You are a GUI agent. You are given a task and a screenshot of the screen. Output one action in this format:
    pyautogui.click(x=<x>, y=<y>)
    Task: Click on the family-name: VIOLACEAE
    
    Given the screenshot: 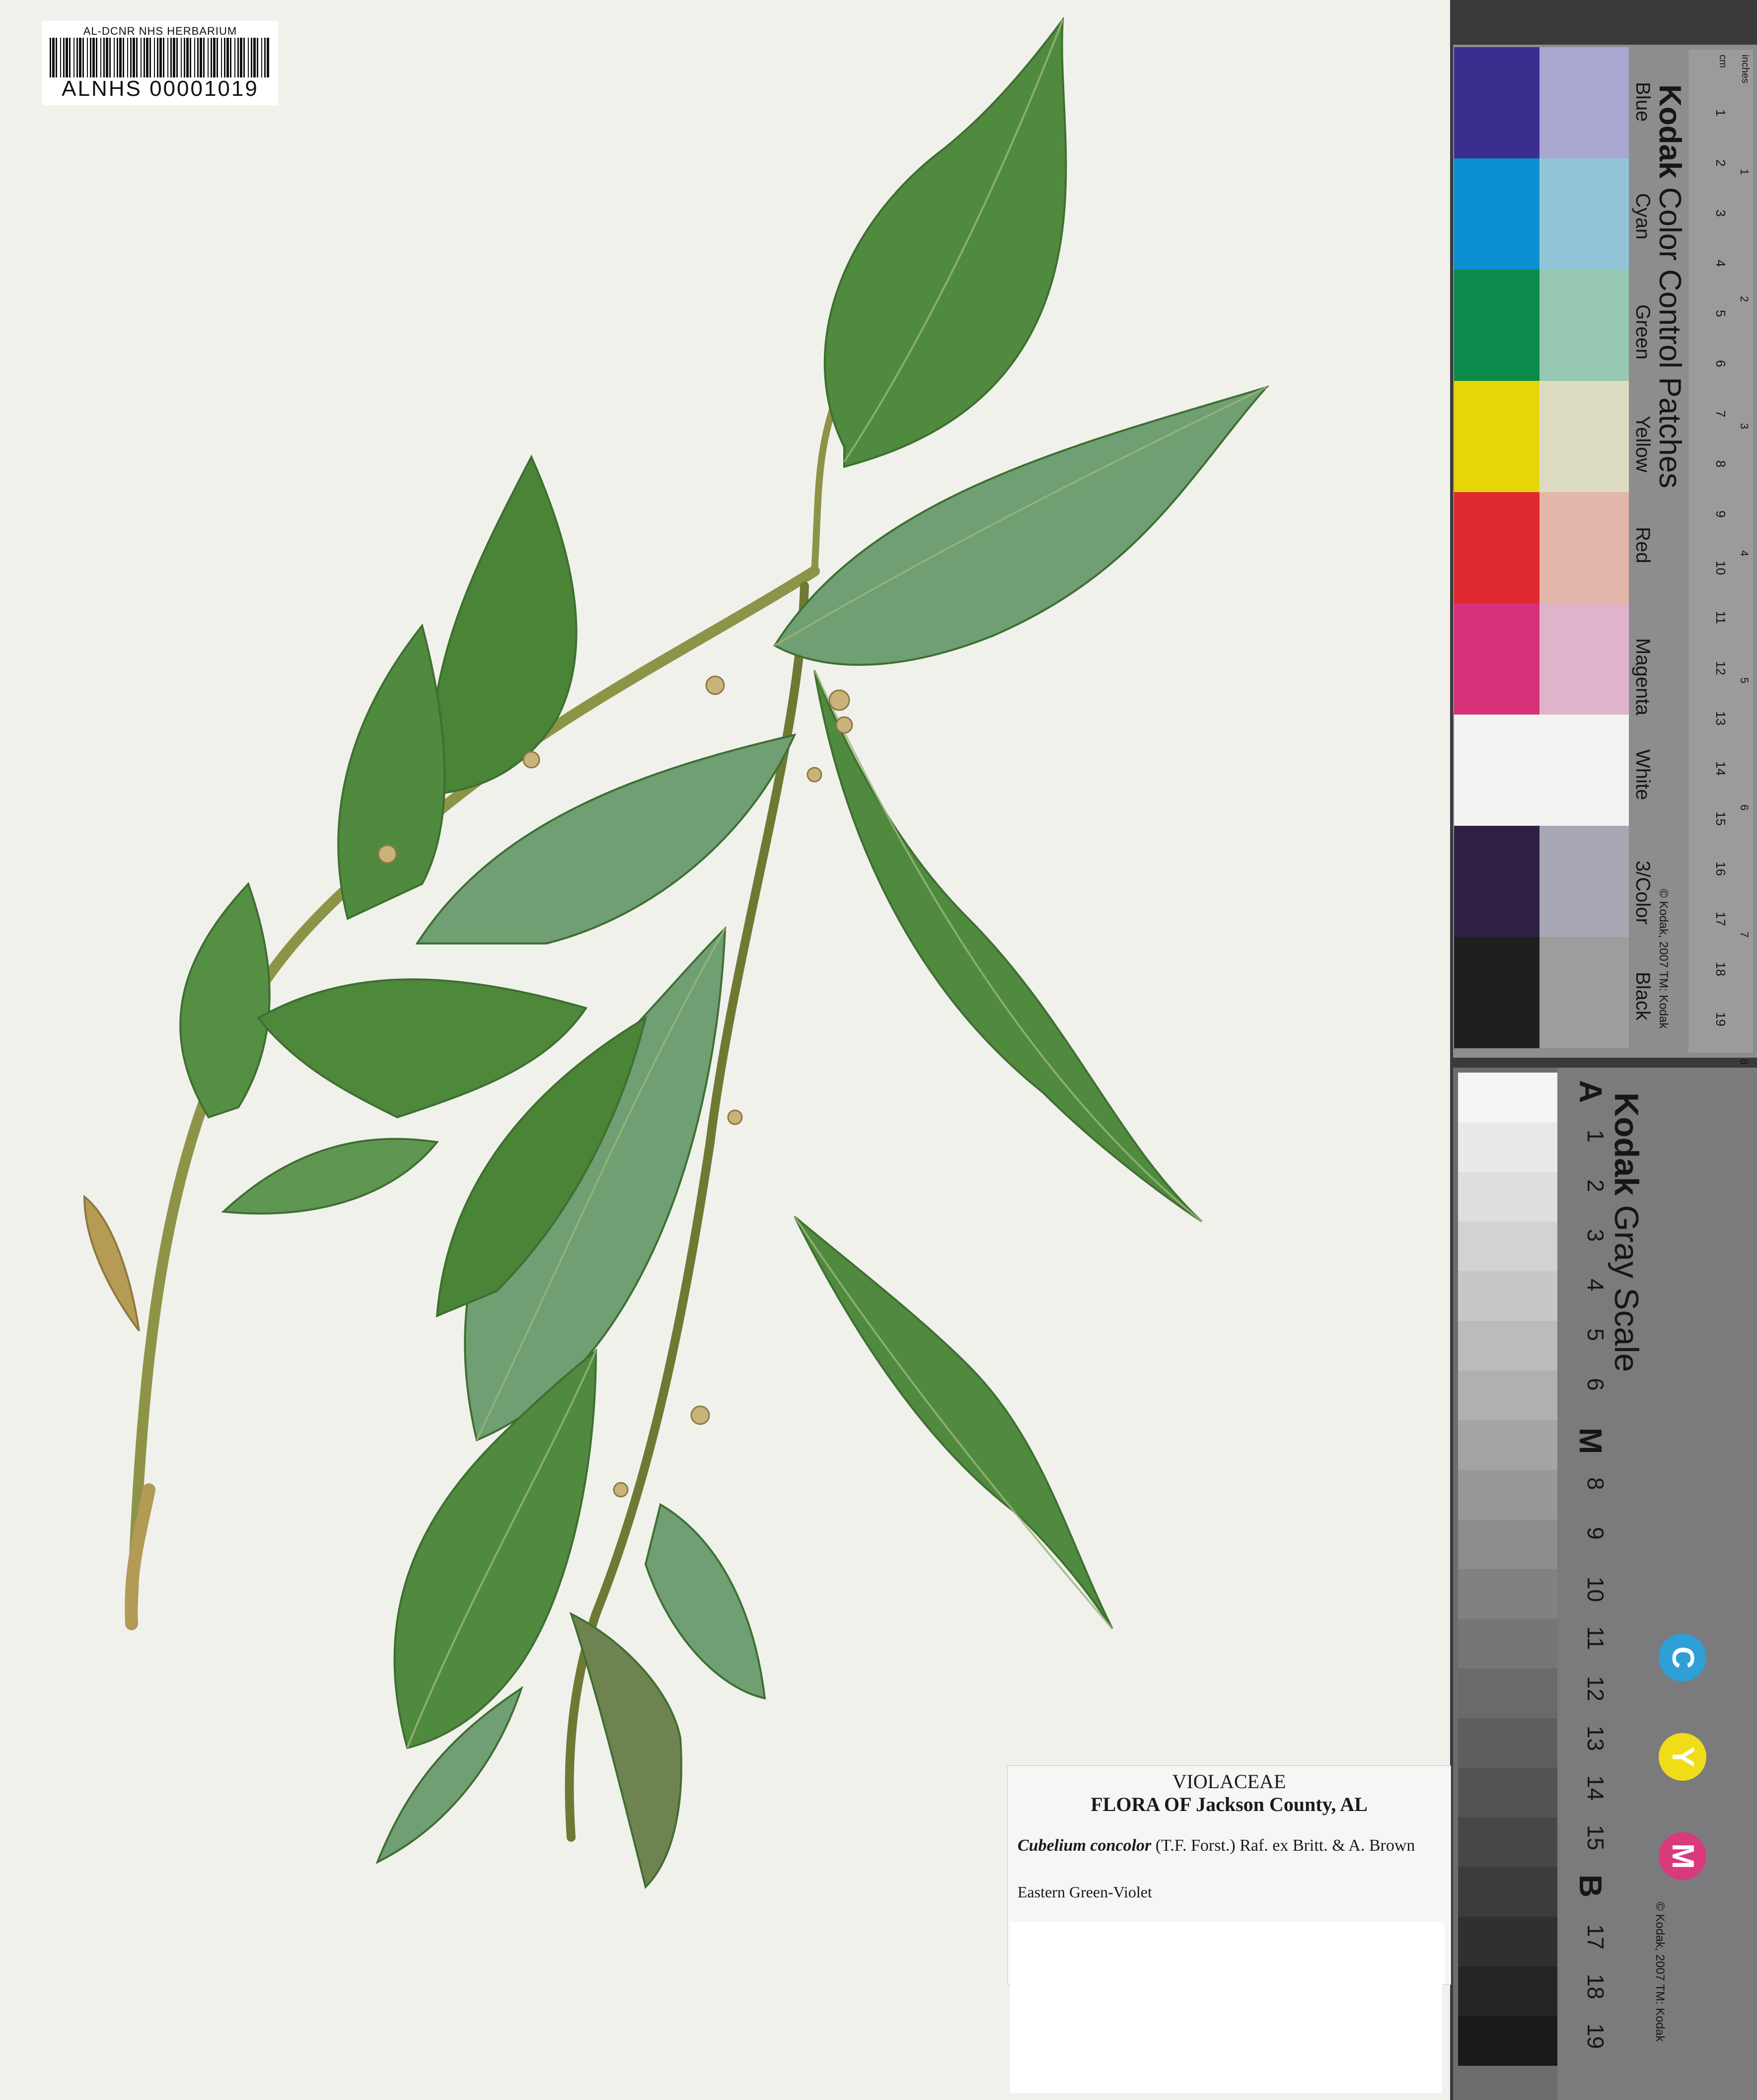 What is the action you would take?
    pyautogui.click(x=1229, y=1782)
    